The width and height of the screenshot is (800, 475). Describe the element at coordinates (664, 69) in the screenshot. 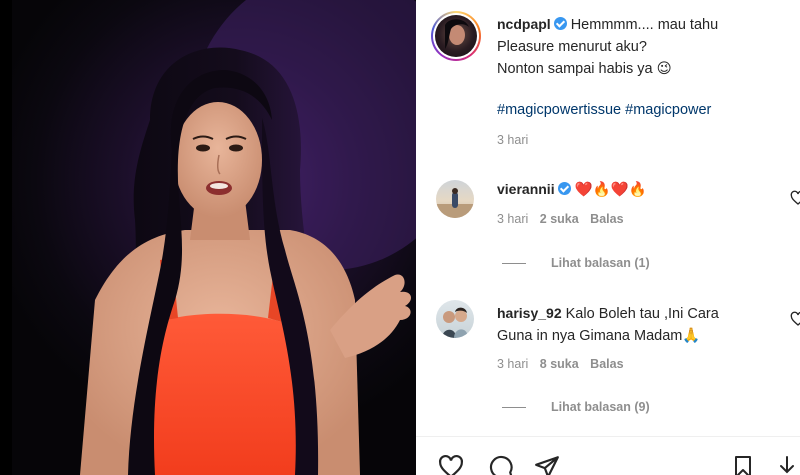

I see `wink-emoji: 😉` at that location.